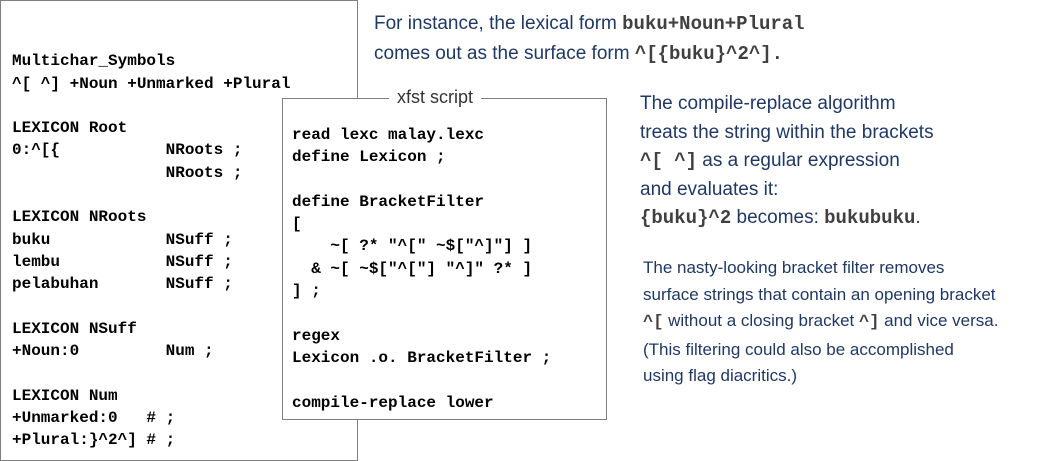  What do you see at coordinates (306, 291) in the screenshot?
I see `xfst-code-line: ] ;` at bounding box center [306, 291].